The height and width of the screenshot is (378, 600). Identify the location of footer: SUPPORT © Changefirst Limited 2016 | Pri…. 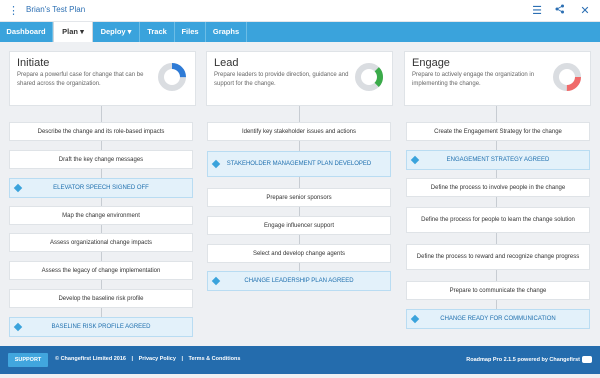
(300, 360).